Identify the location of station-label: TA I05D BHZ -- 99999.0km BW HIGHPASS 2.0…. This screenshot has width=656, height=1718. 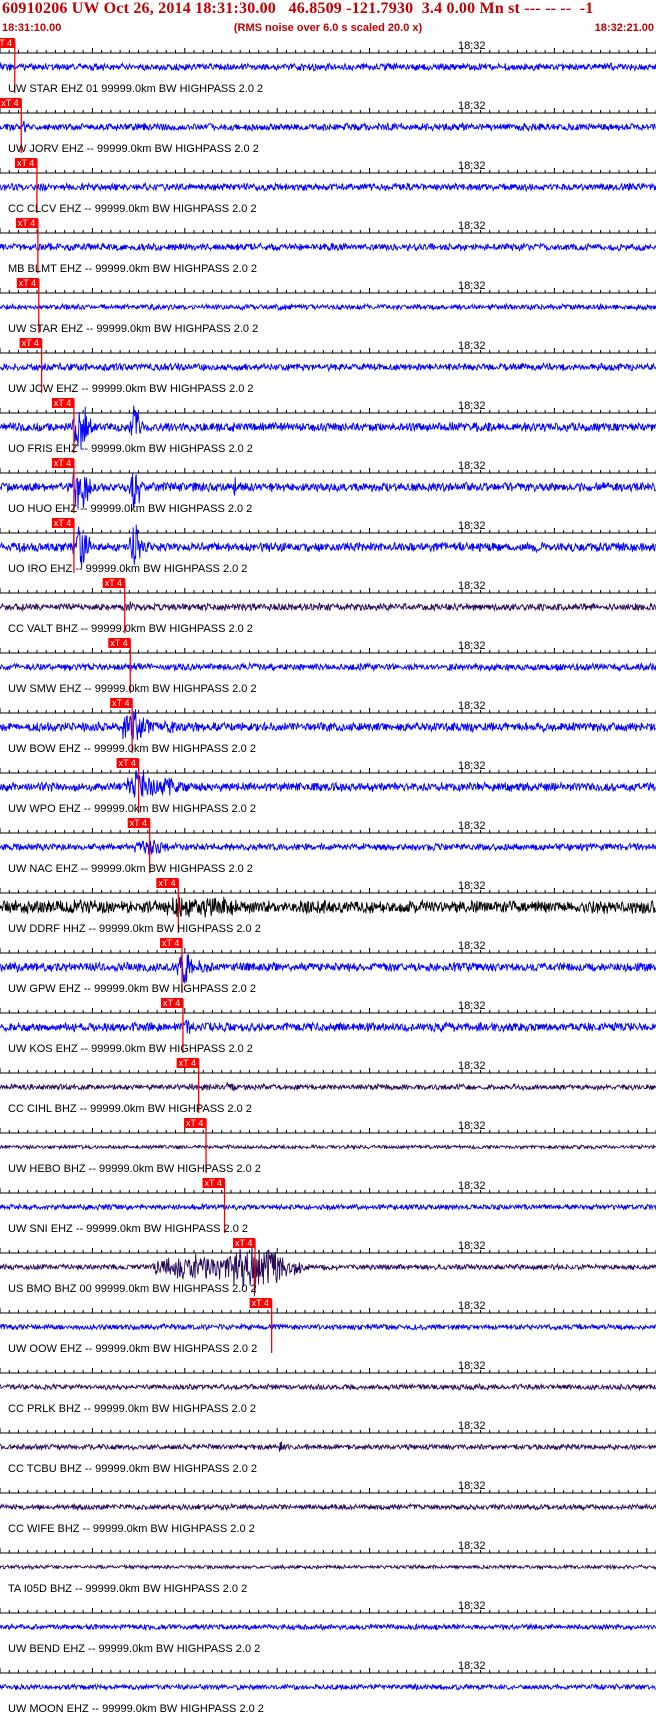
(127, 1589).